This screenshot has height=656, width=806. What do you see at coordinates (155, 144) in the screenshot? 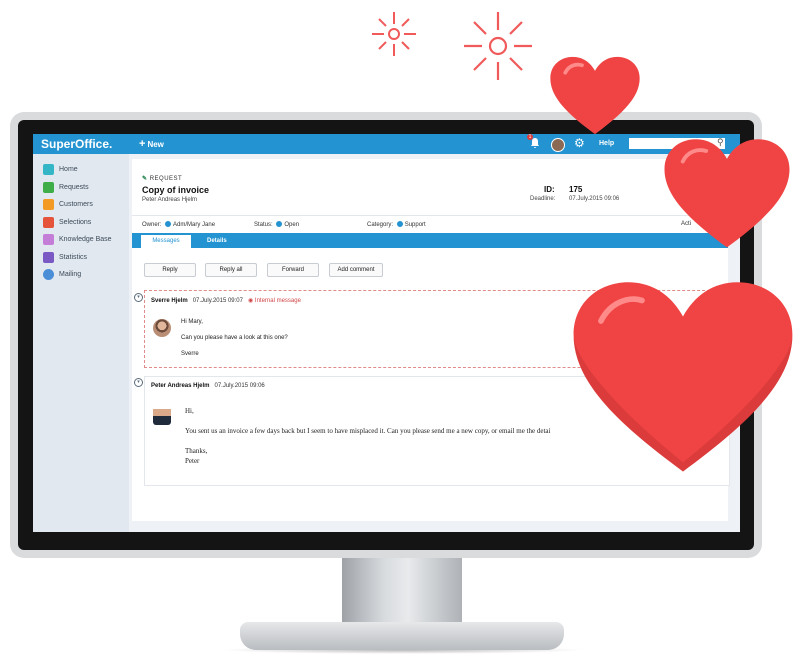
I see `new-label: New` at bounding box center [155, 144].